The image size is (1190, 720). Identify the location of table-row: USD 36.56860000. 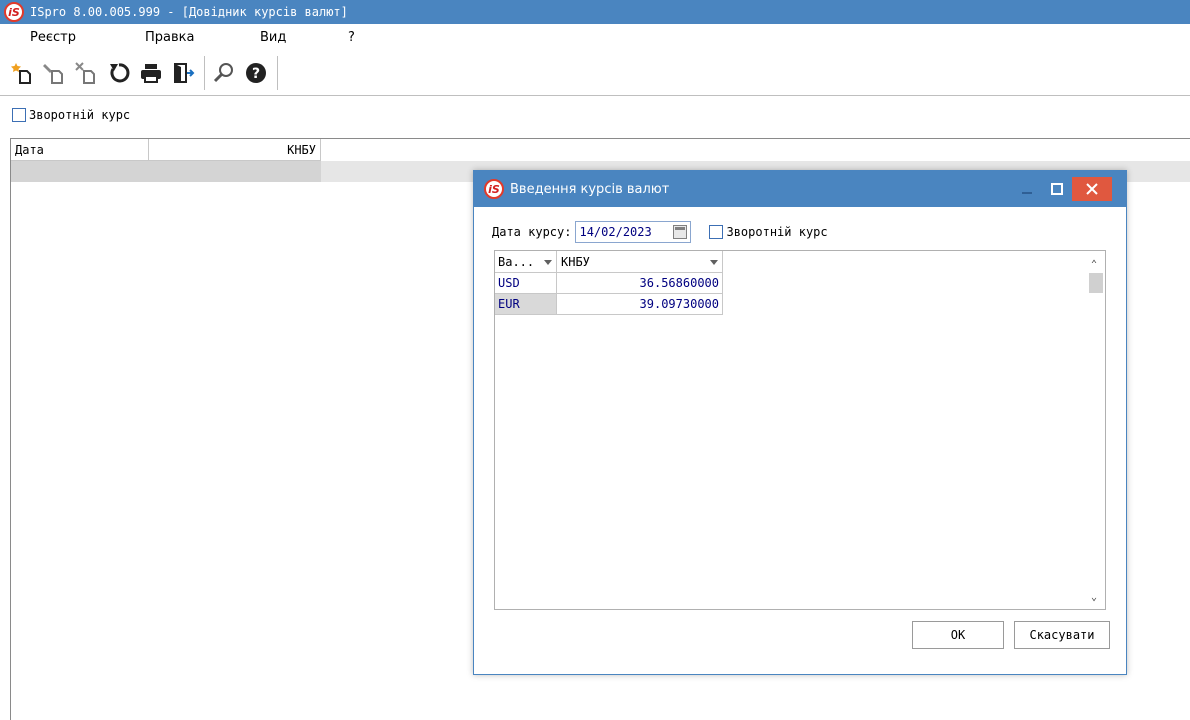
(609, 283).